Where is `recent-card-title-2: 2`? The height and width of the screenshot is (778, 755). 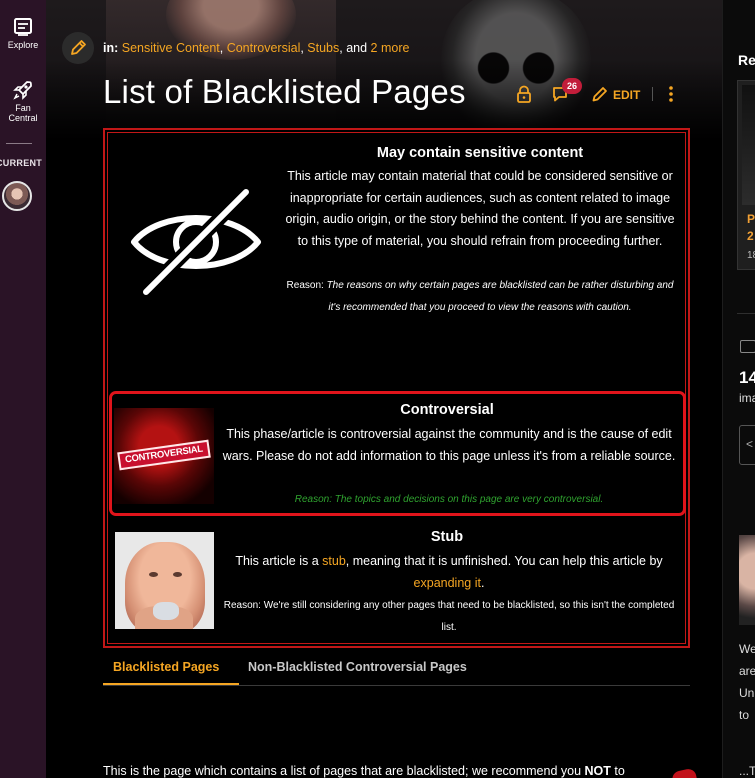 recent-card-title-2: 2 is located at coordinates (750, 236).